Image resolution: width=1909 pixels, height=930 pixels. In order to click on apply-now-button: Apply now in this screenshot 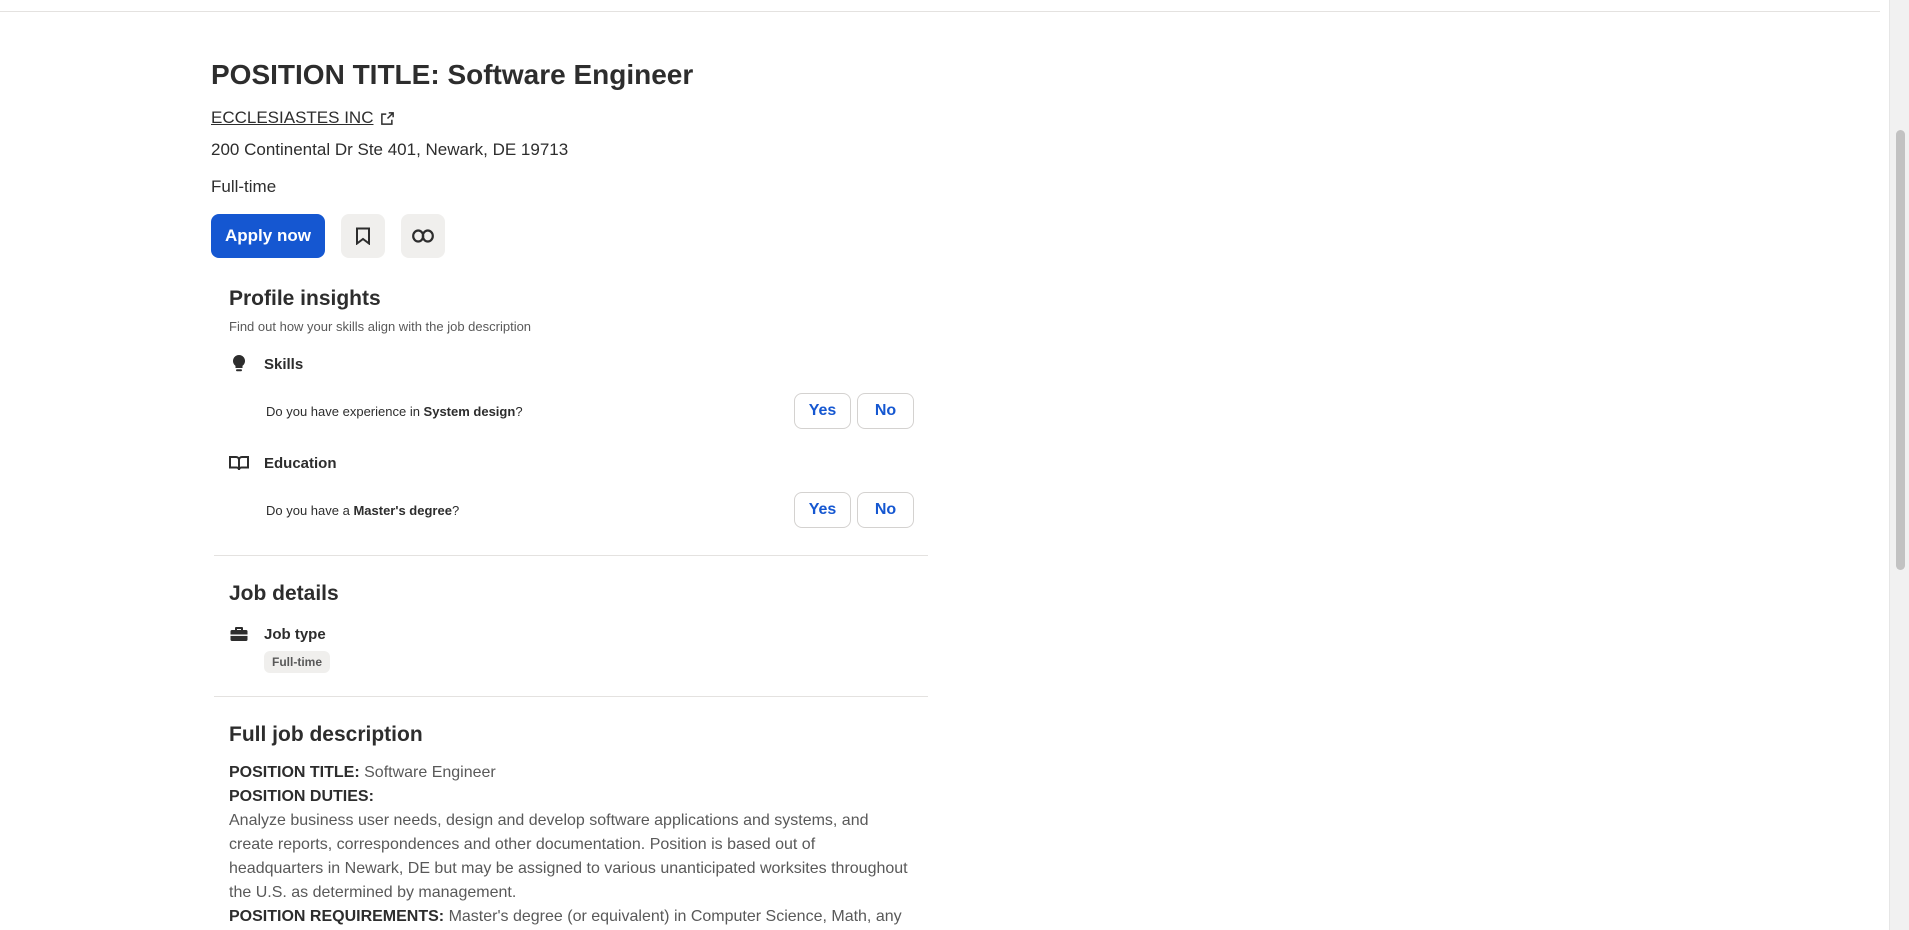, I will do `click(268, 236)`.